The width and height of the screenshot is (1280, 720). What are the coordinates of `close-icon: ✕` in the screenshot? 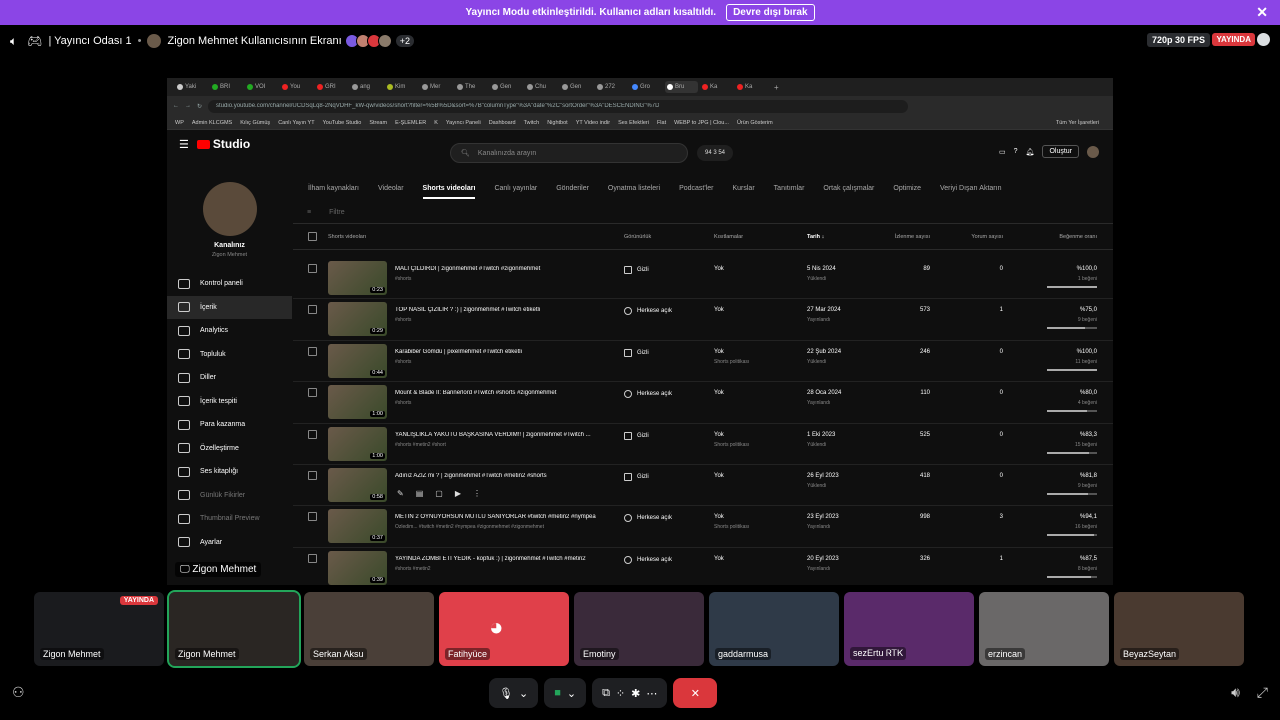 It's located at (1262, 12).